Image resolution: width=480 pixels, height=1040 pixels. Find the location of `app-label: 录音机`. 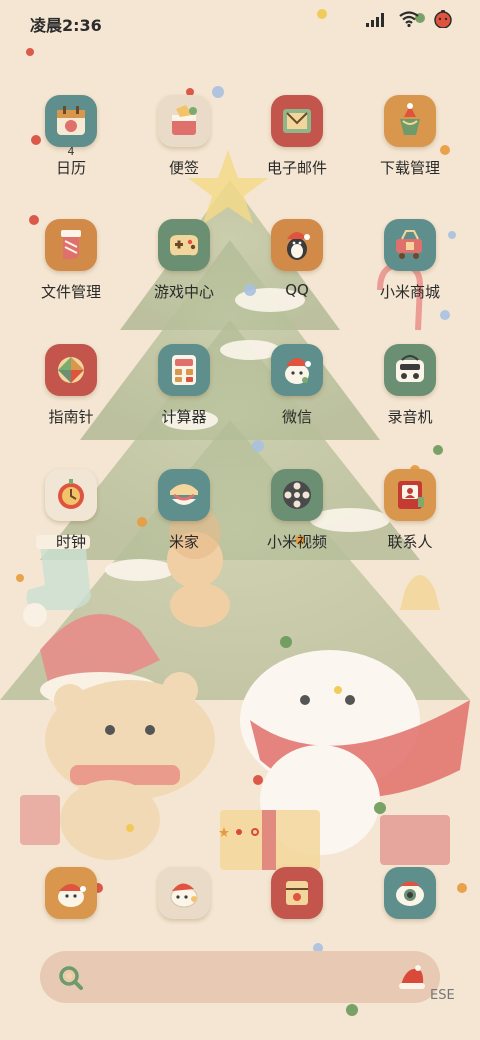

app-label: 录音机 is located at coordinates (410, 417).